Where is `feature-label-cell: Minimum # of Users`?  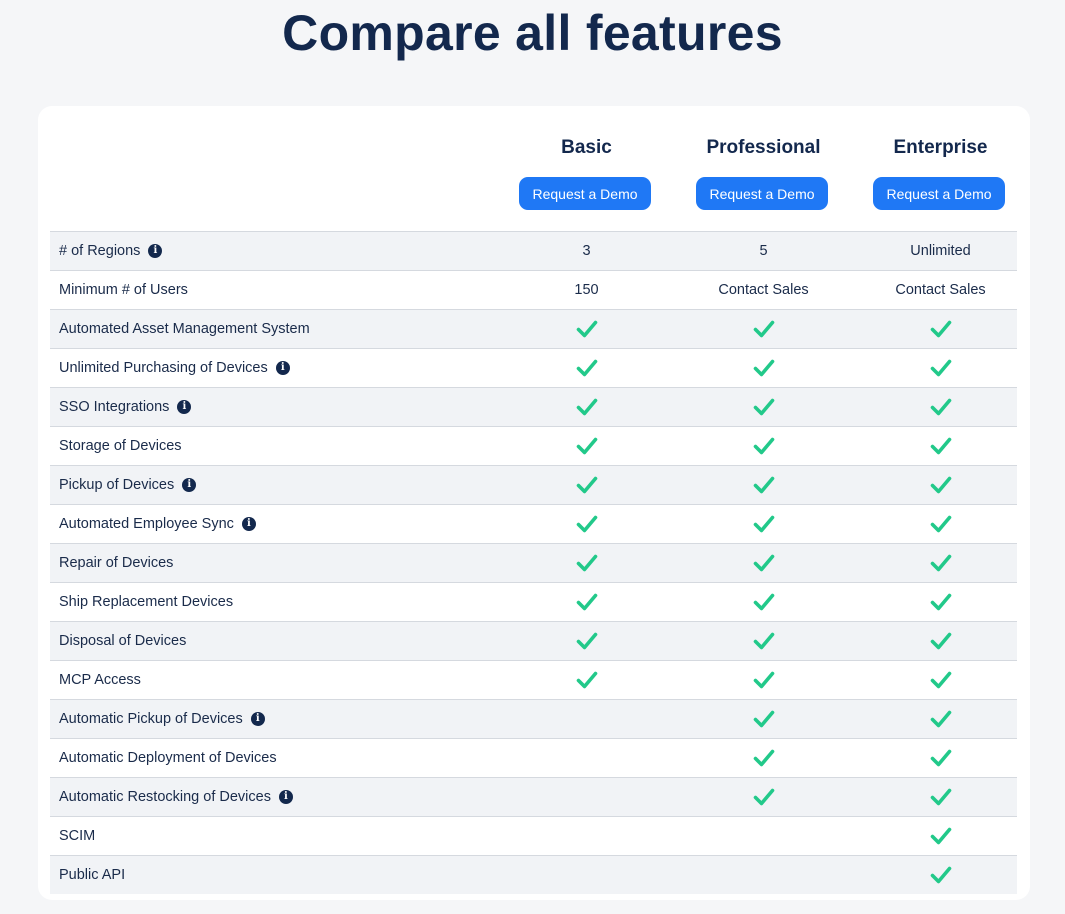 feature-label-cell: Minimum # of Users is located at coordinates (123, 290).